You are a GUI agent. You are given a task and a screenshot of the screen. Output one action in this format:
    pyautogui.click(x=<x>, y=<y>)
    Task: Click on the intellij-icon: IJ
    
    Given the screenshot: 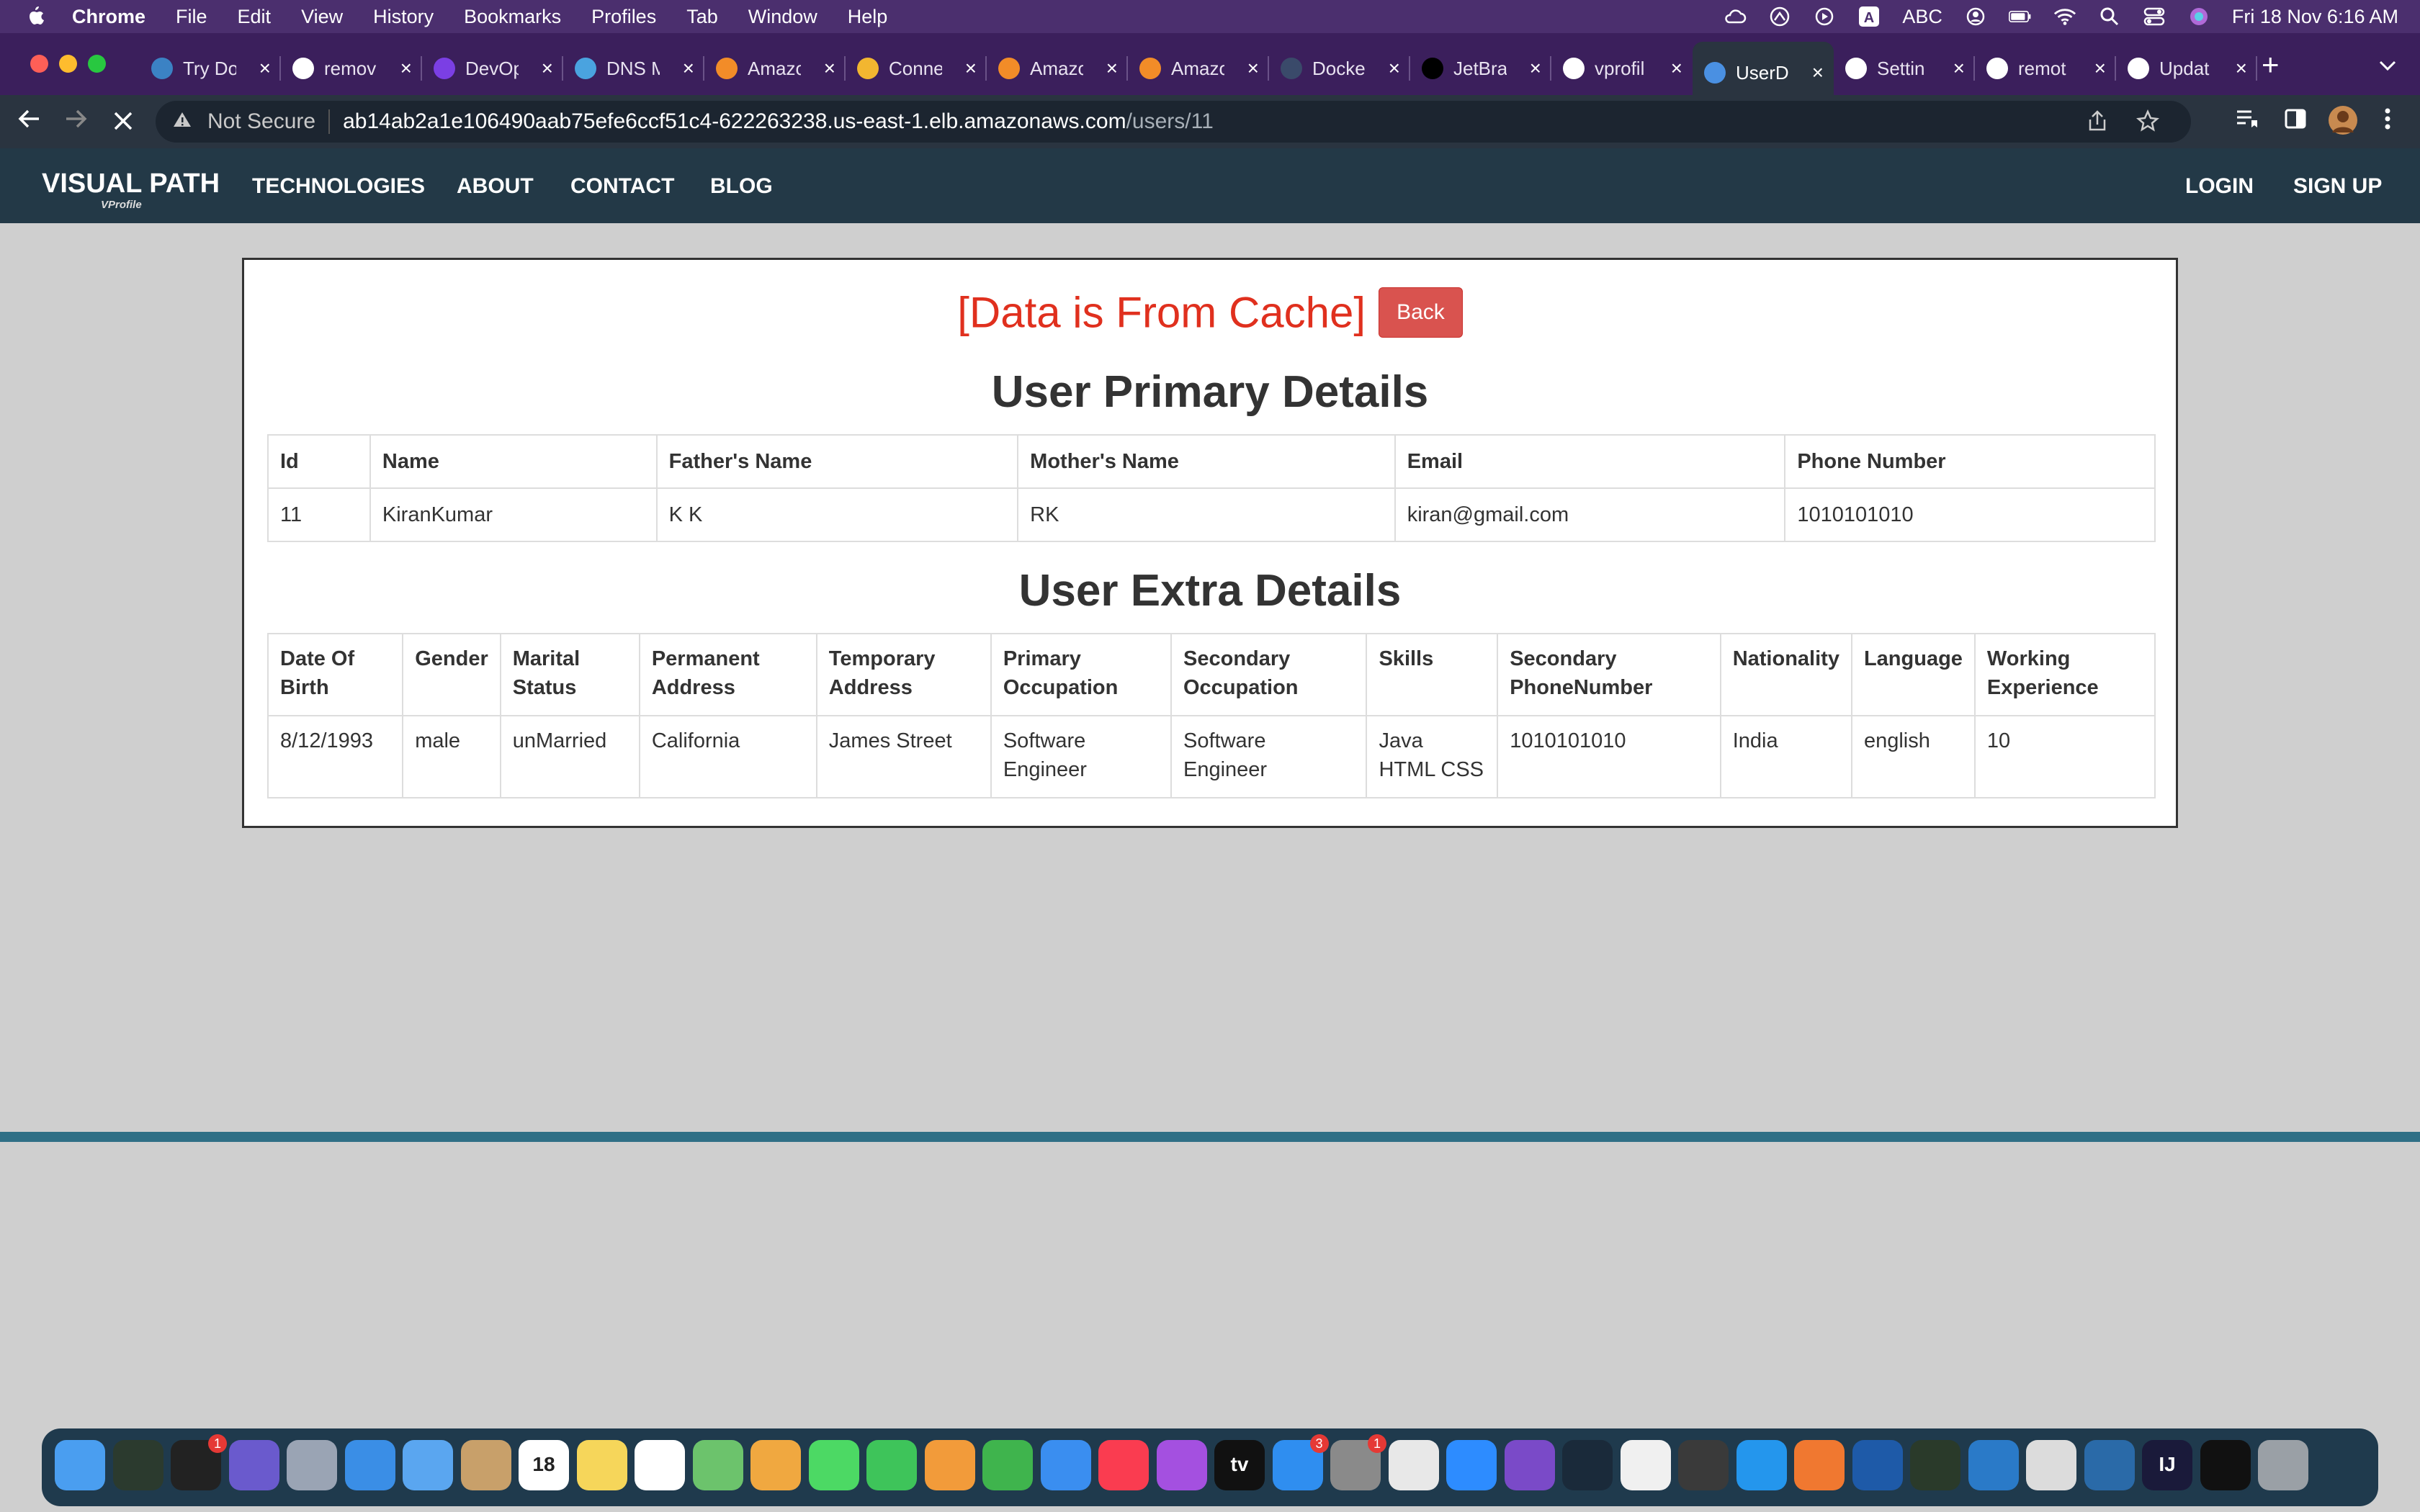 What is the action you would take?
    pyautogui.click(x=2167, y=1465)
    